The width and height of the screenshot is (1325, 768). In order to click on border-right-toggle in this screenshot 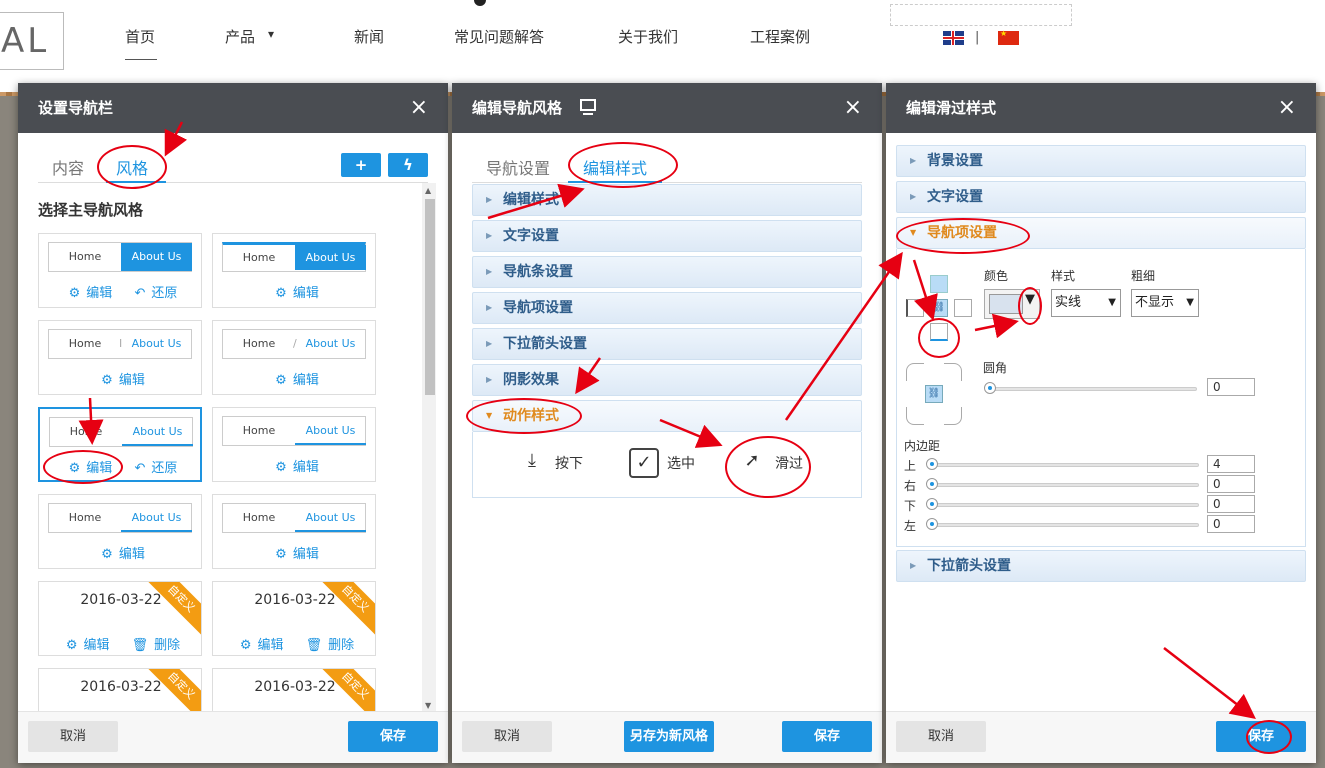, I will do `click(963, 308)`.